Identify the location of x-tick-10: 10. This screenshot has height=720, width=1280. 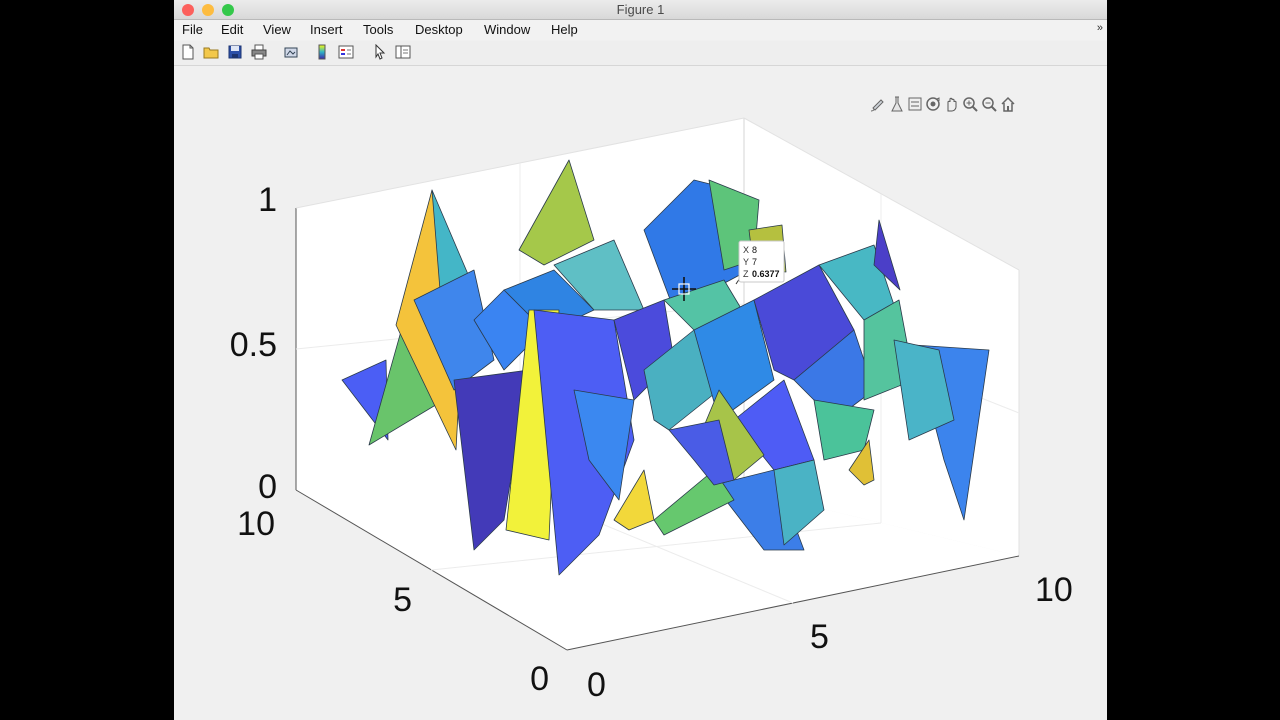
(1054, 590).